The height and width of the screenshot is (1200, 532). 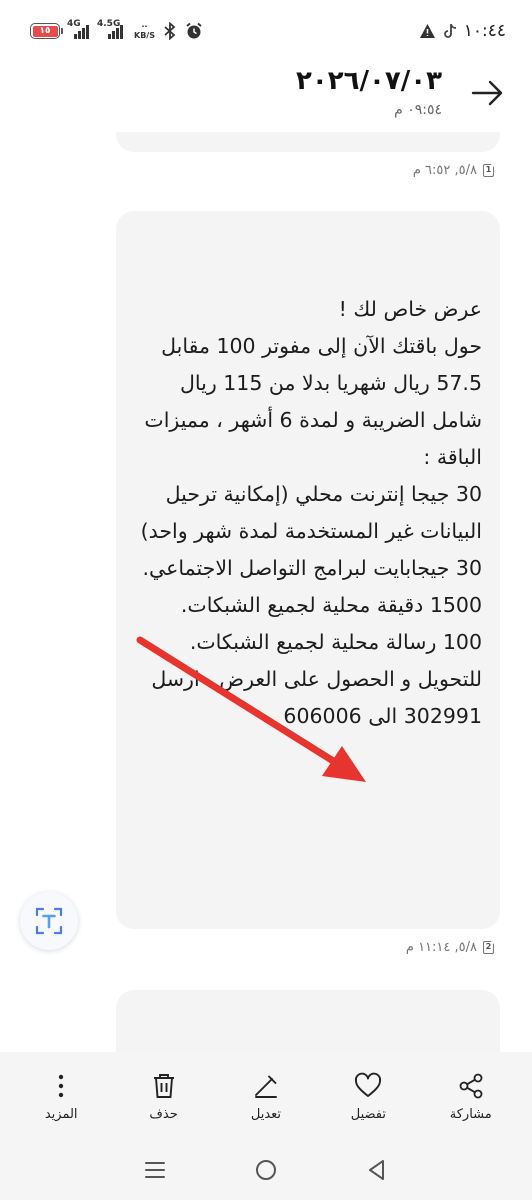 What do you see at coordinates (487, 93) in the screenshot?
I see `back-arrow-icon` at bounding box center [487, 93].